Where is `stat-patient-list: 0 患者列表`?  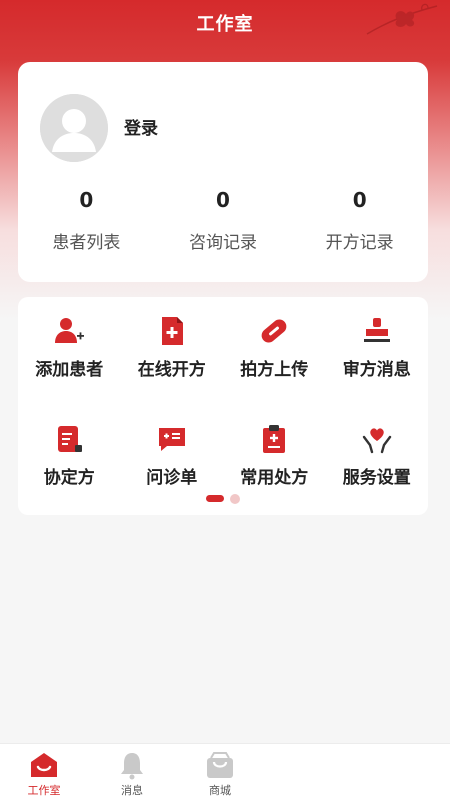
stat-patient-list: 0 患者列表 is located at coordinates (86, 219).